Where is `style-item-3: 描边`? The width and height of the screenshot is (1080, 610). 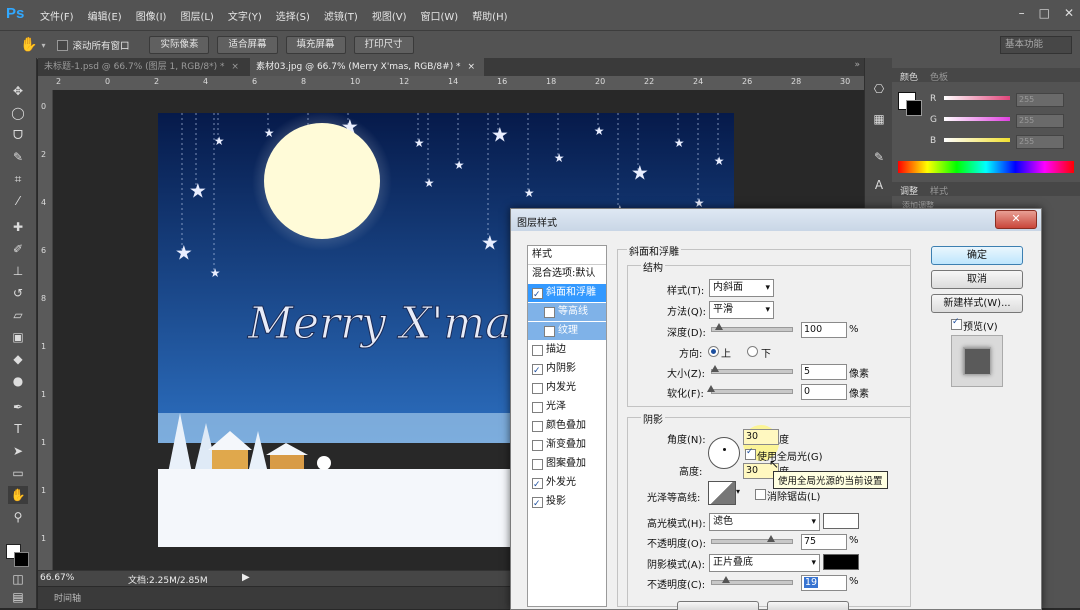 style-item-3: 描边 is located at coordinates (567, 350).